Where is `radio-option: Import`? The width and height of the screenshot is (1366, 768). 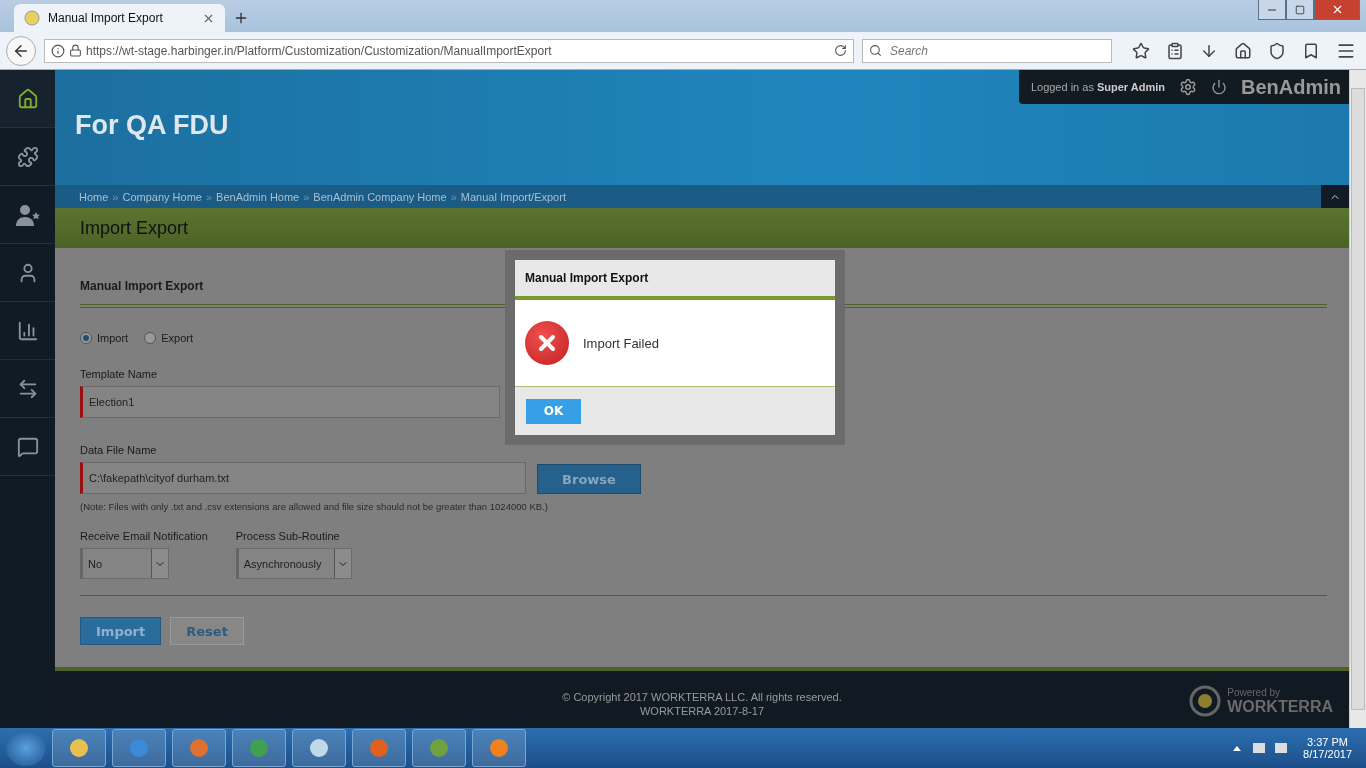 radio-option: Import is located at coordinates (104, 338).